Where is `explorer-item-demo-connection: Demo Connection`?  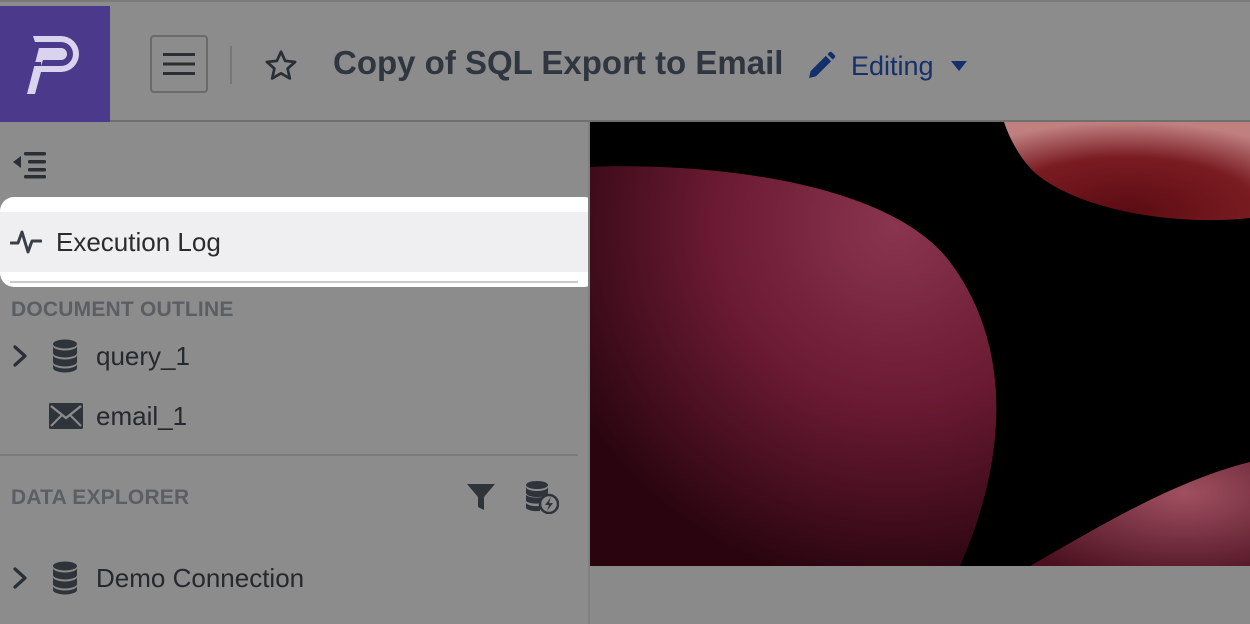 explorer-item-demo-connection: Demo Connection is located at coordinates (289, 578).